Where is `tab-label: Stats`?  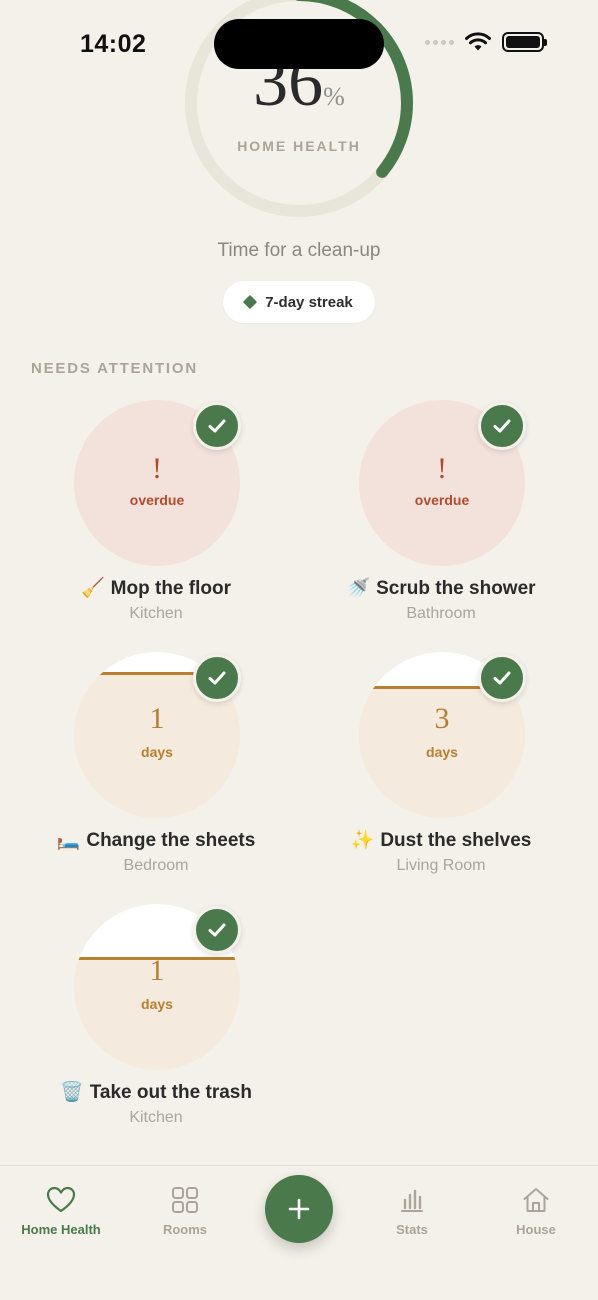 tab-label: Stats is located at coordinates (412, 1229).